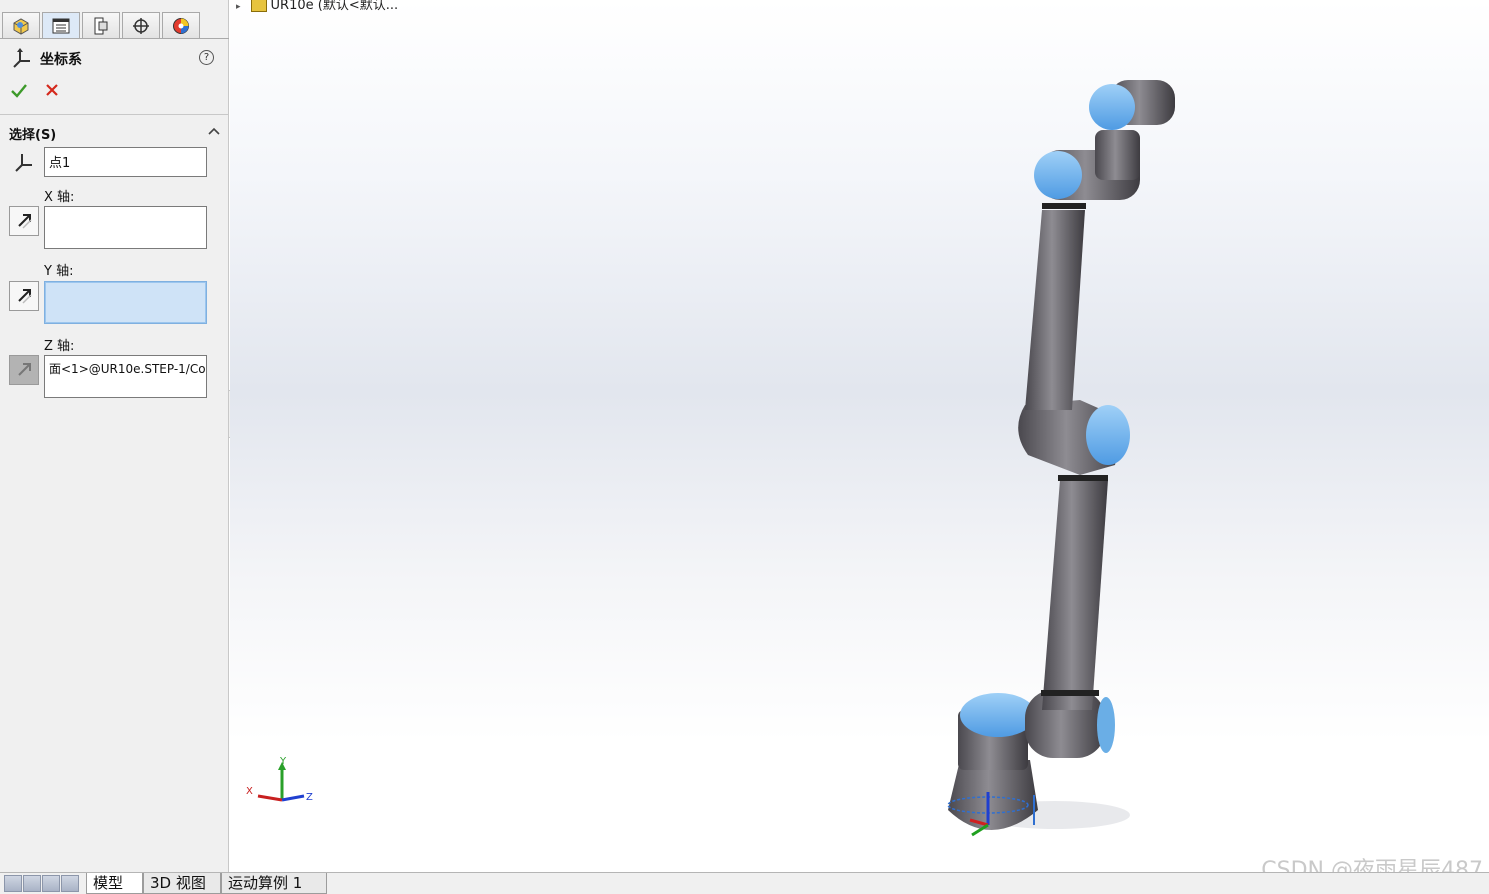 The height and width of the screenshot is (894, 1489). Describe the element at coordinates (59, 271) in the screenshot. I see `y-axis-label: Y 轴:` at that location.